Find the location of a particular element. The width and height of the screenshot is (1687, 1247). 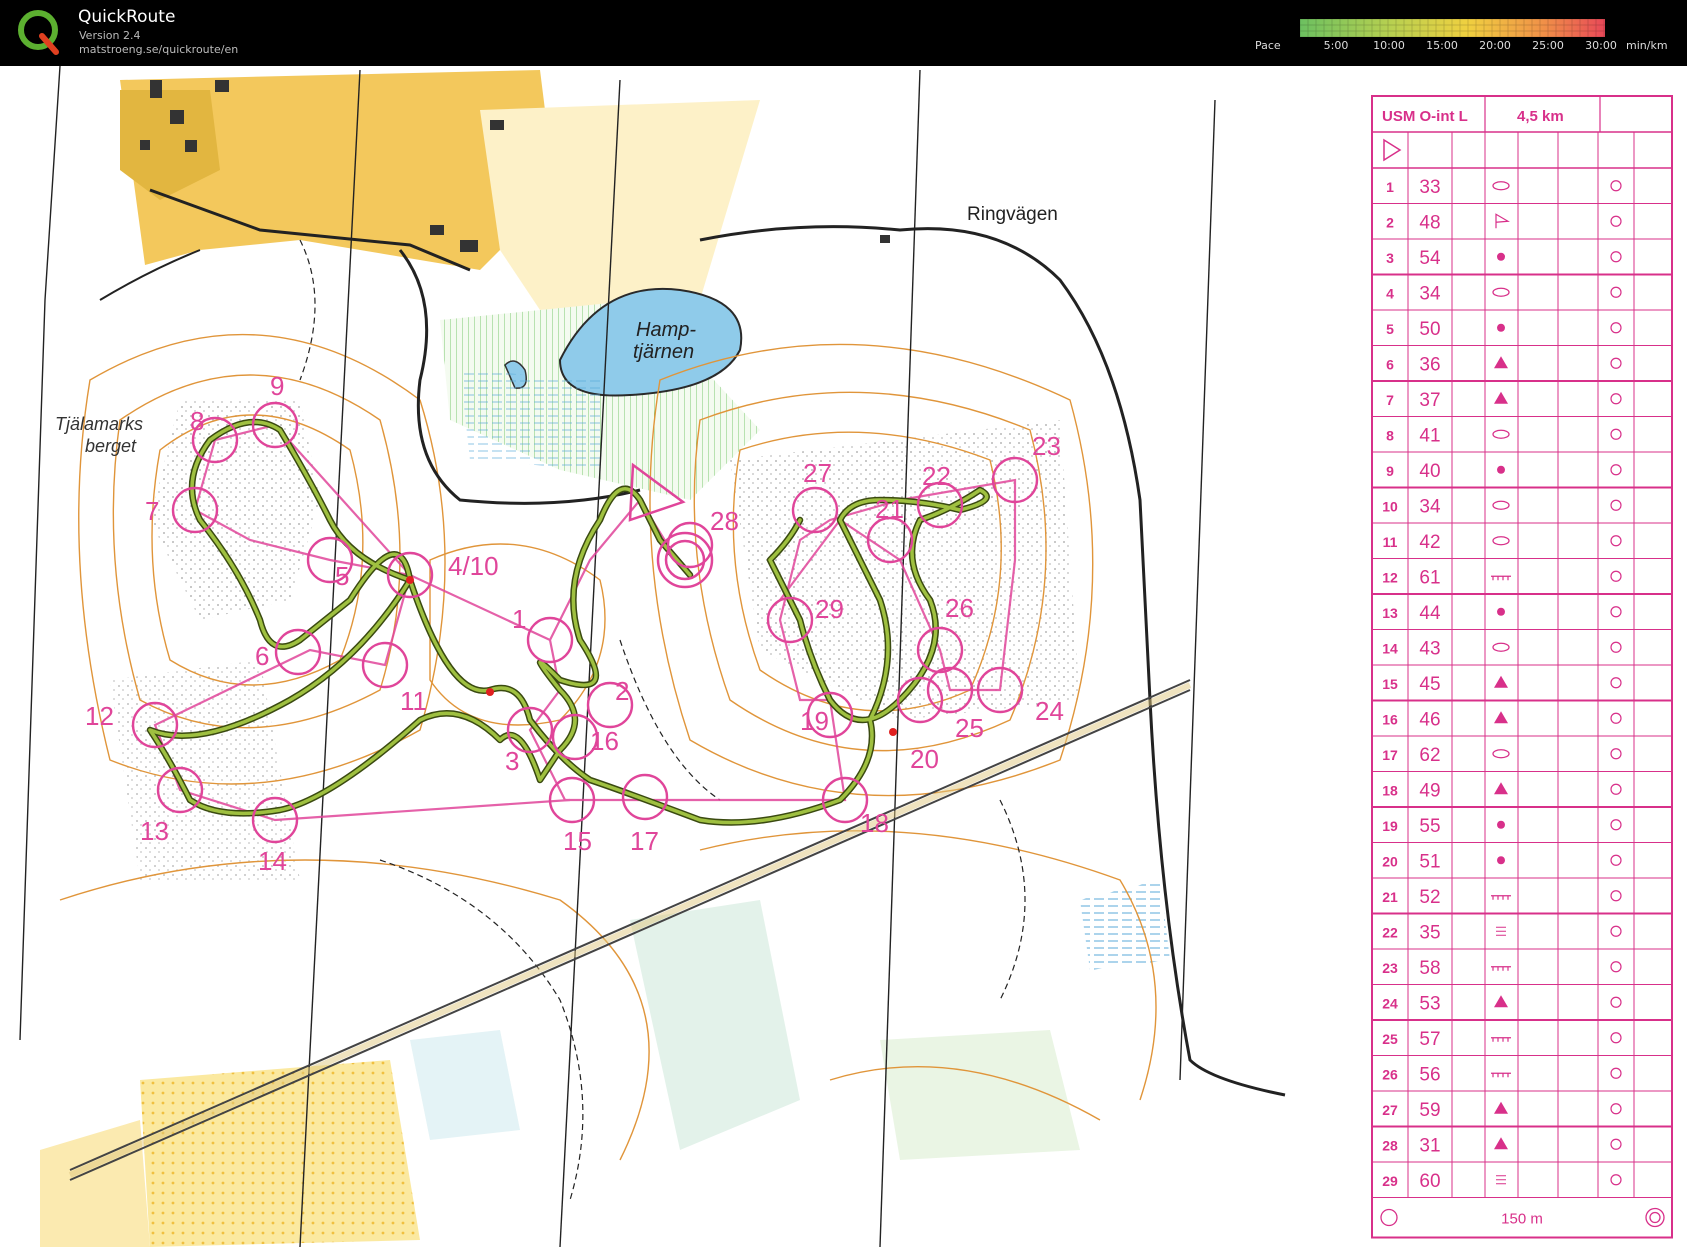

sheet-row-code: 62 is located at coordinates (1429, 755).